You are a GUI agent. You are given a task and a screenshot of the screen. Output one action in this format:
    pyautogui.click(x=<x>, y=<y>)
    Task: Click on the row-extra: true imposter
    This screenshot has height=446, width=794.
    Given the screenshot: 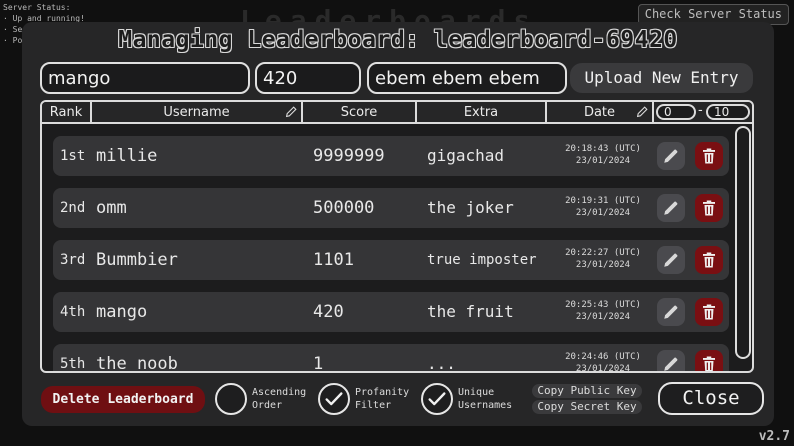 What is the action you would take?
    pyautogui.click(x=482, y=260)
    